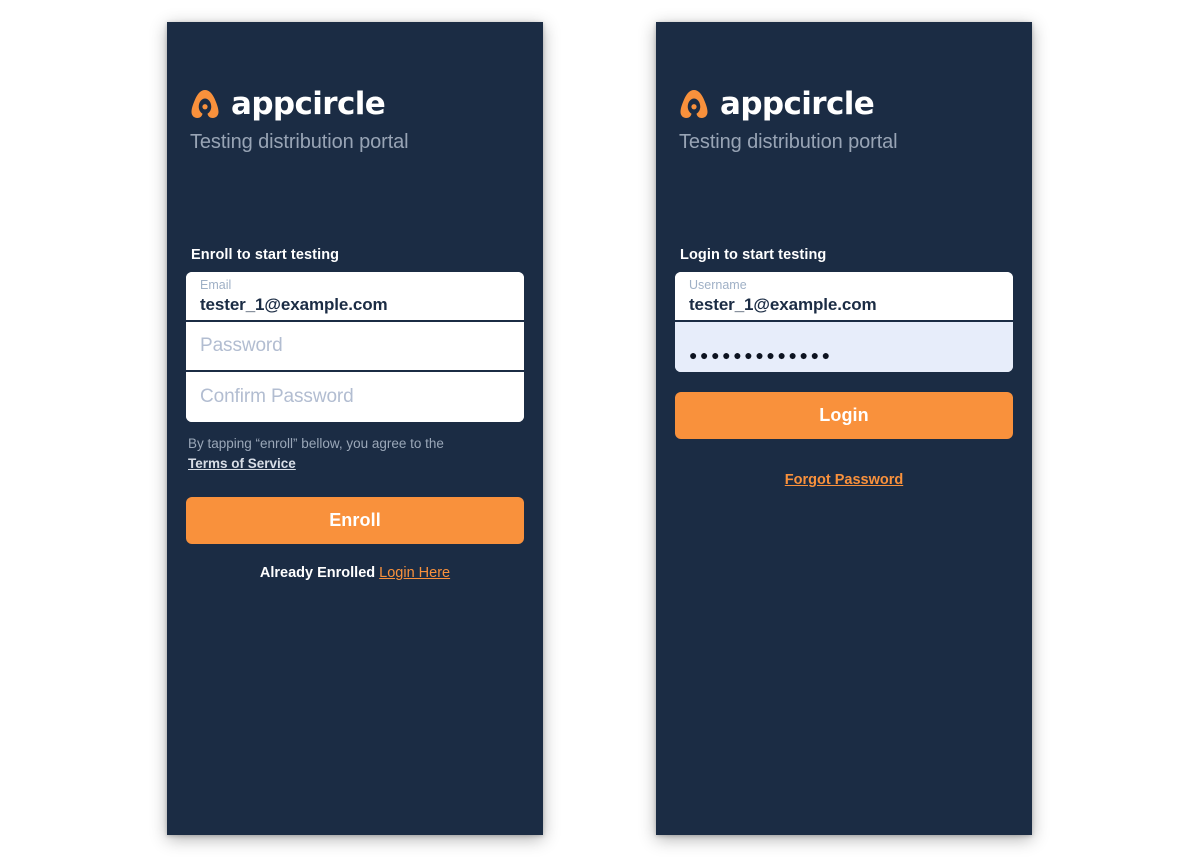 This screenshot has height=860, width=1200. I want to click on login-form-heading: Login to start testing, so click(753, 255).